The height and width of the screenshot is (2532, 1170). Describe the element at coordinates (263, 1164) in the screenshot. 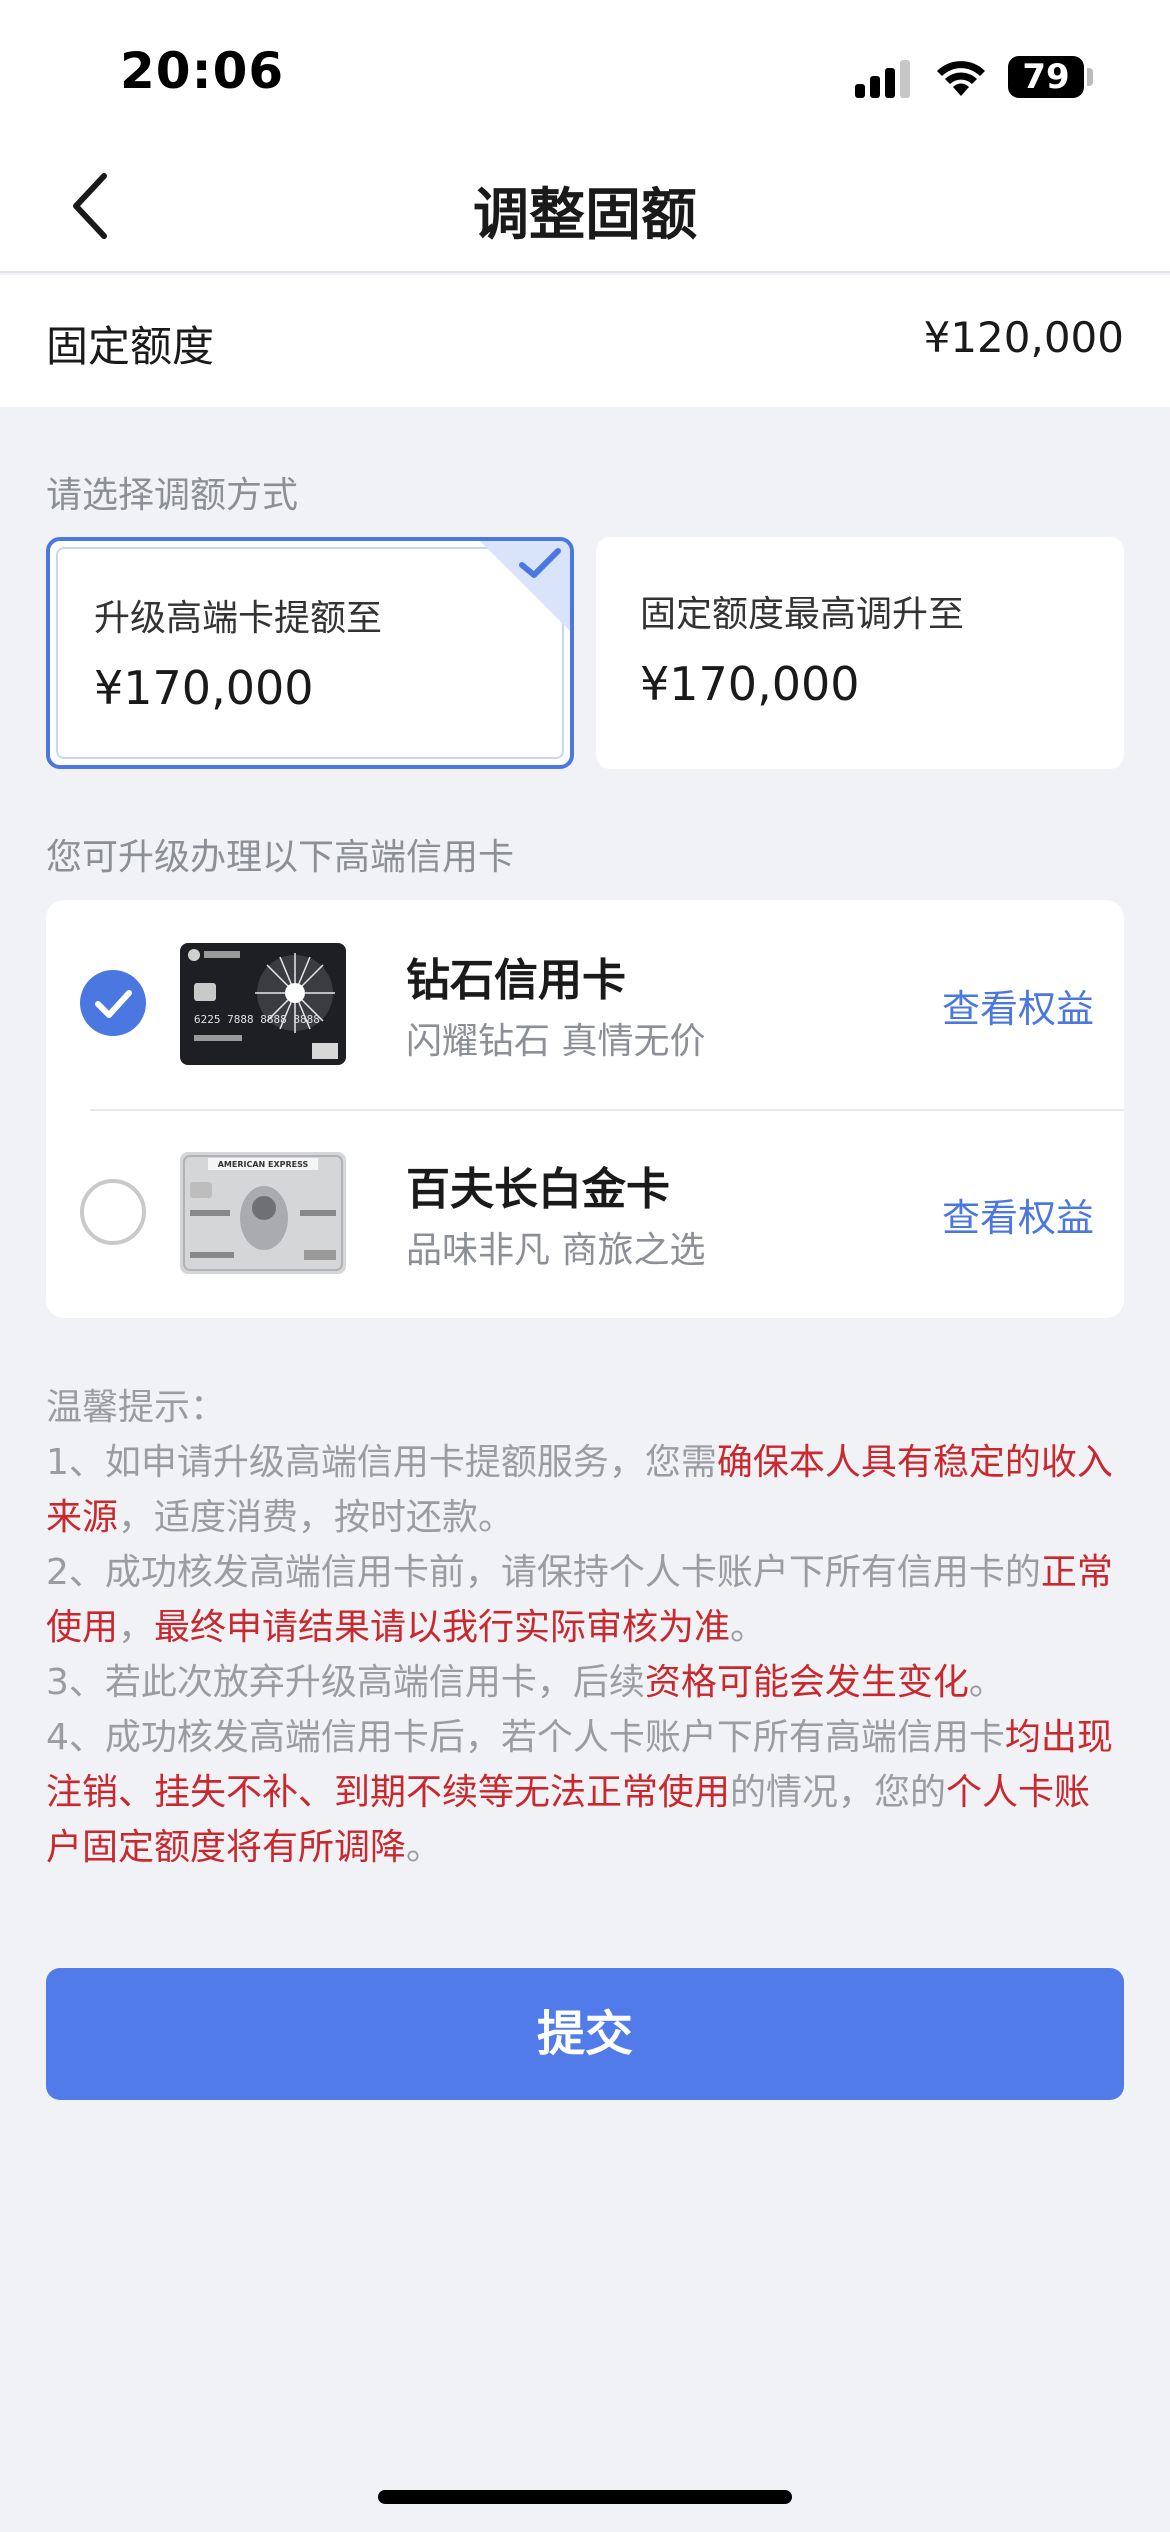

I see `svg-text: AMERICAN EXPRESS` at that location.